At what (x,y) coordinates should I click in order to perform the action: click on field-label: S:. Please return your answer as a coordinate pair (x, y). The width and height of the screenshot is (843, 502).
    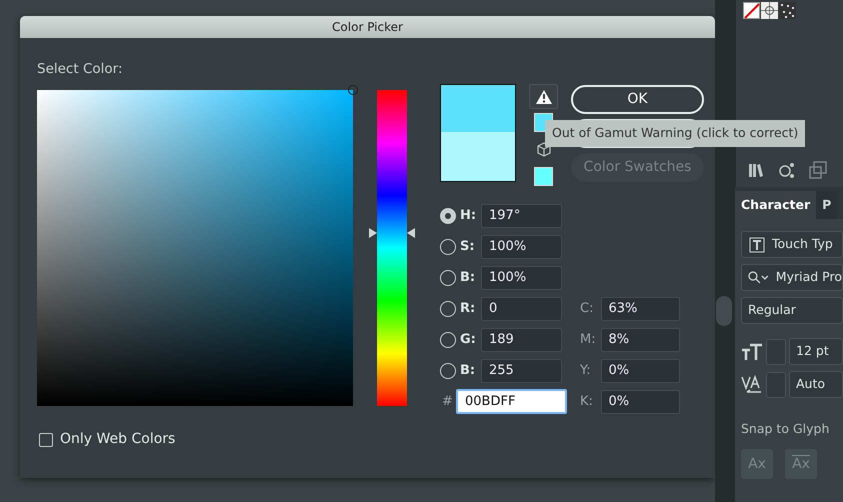
    Looking at the image, I should click on (468, 247).